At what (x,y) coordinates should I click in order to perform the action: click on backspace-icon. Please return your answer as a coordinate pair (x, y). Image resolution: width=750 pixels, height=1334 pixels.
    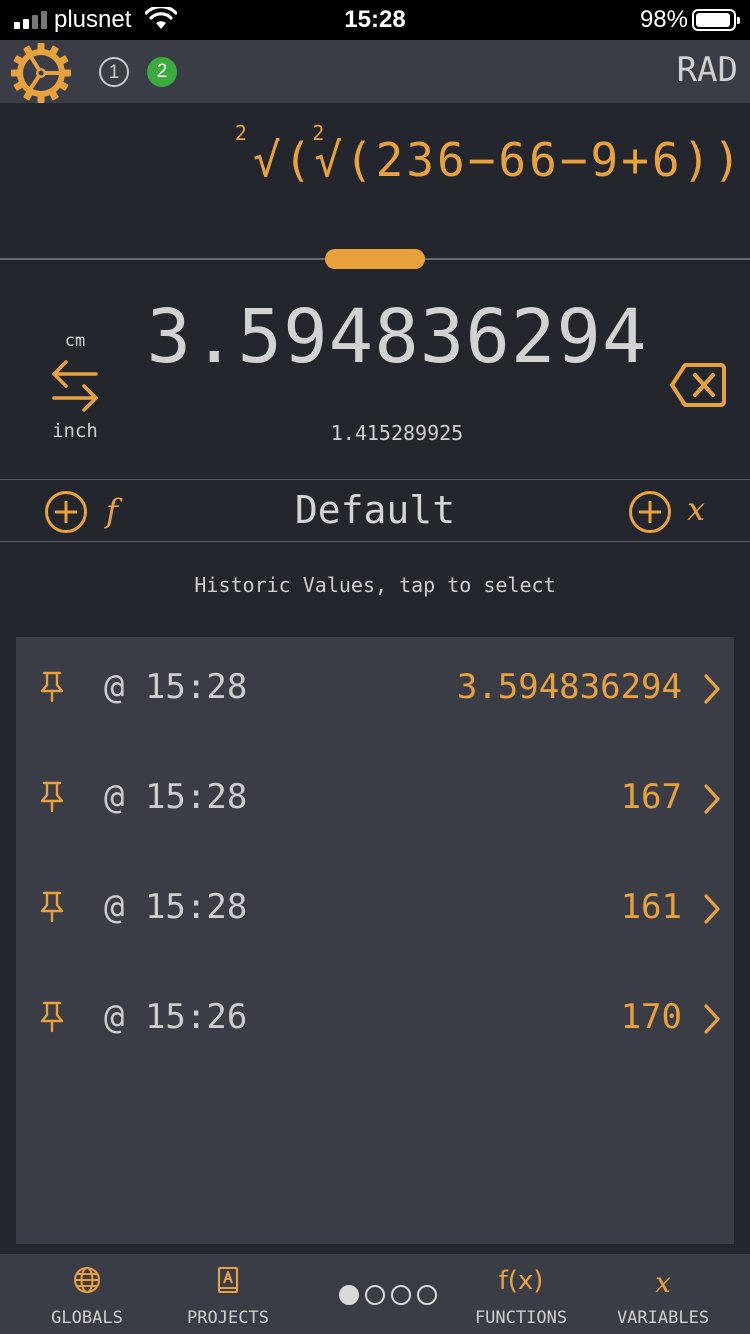
    Looking at the image, I should click on (698, 385).